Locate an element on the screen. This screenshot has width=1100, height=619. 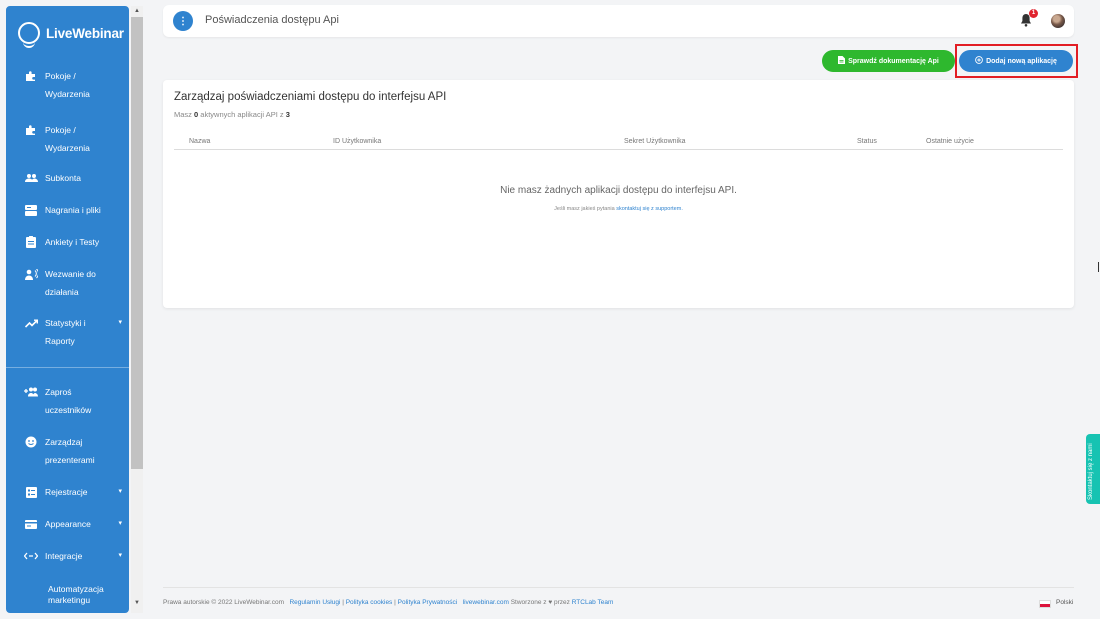
privacy-policy-link: Polityka Prywatności is located at coordinates (428, 602).